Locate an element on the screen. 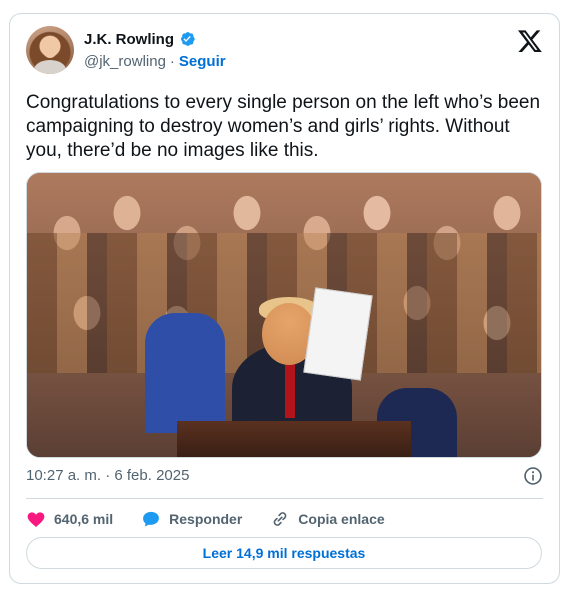 The width and height of the screenshot is (574, 596). like-button: 640,6 mil is located at coordinates (69, 519).